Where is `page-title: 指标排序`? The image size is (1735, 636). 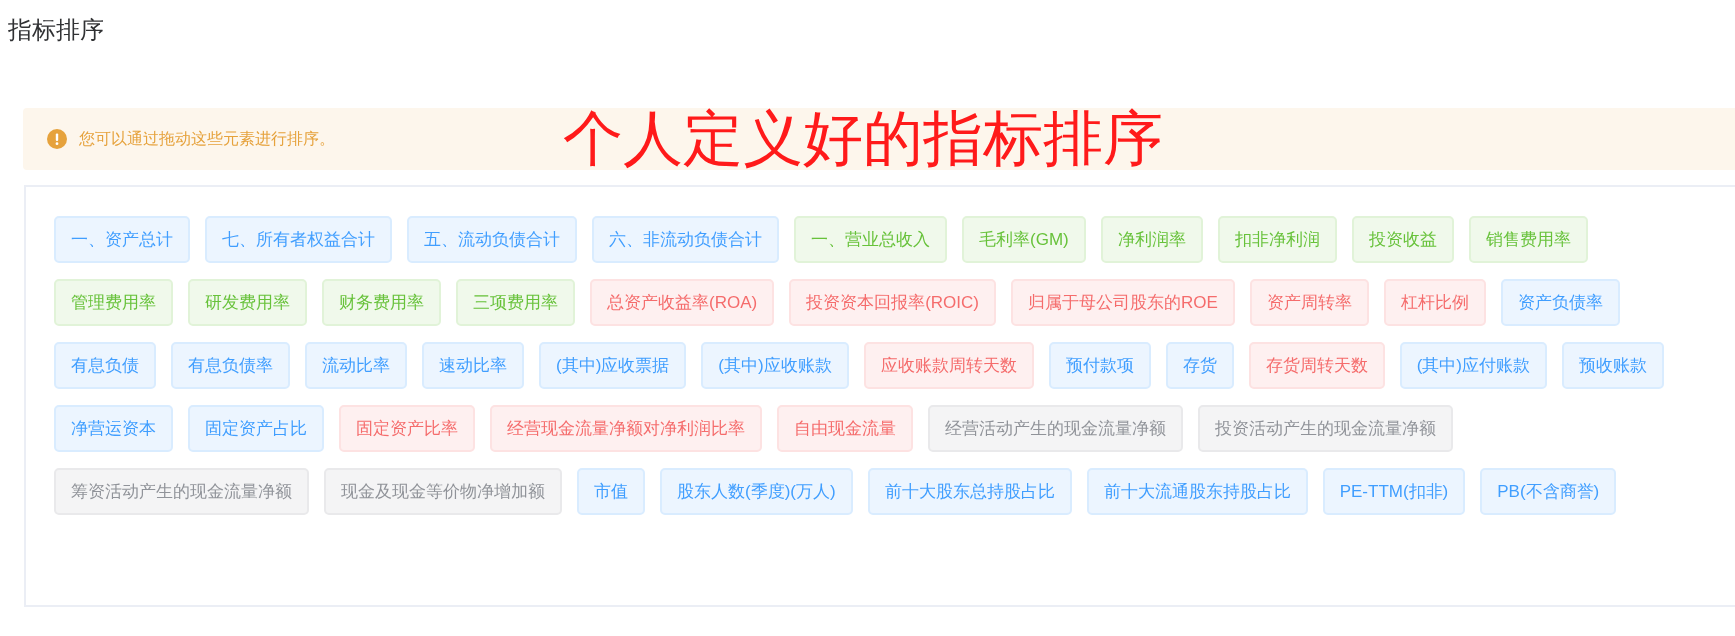 page-title: 指标排序 is located at coordinates (56, 30).